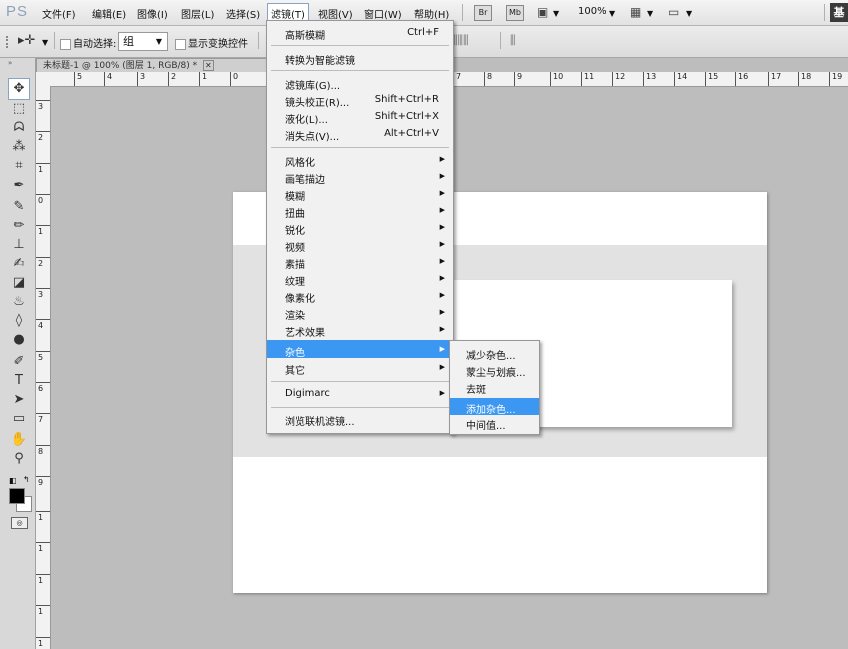  I want to click on menu-item-distort: 扭曲, so click(295, 212).